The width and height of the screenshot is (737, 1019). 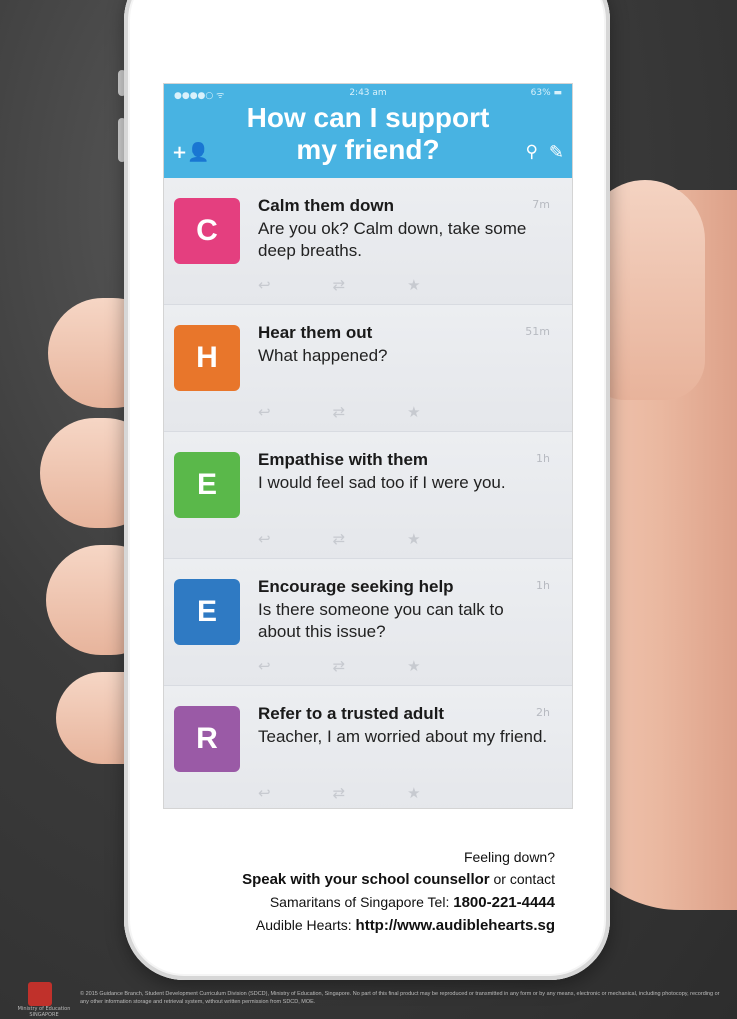 I want to click on status-time: 2:43 am, so click(x=368, y=93).